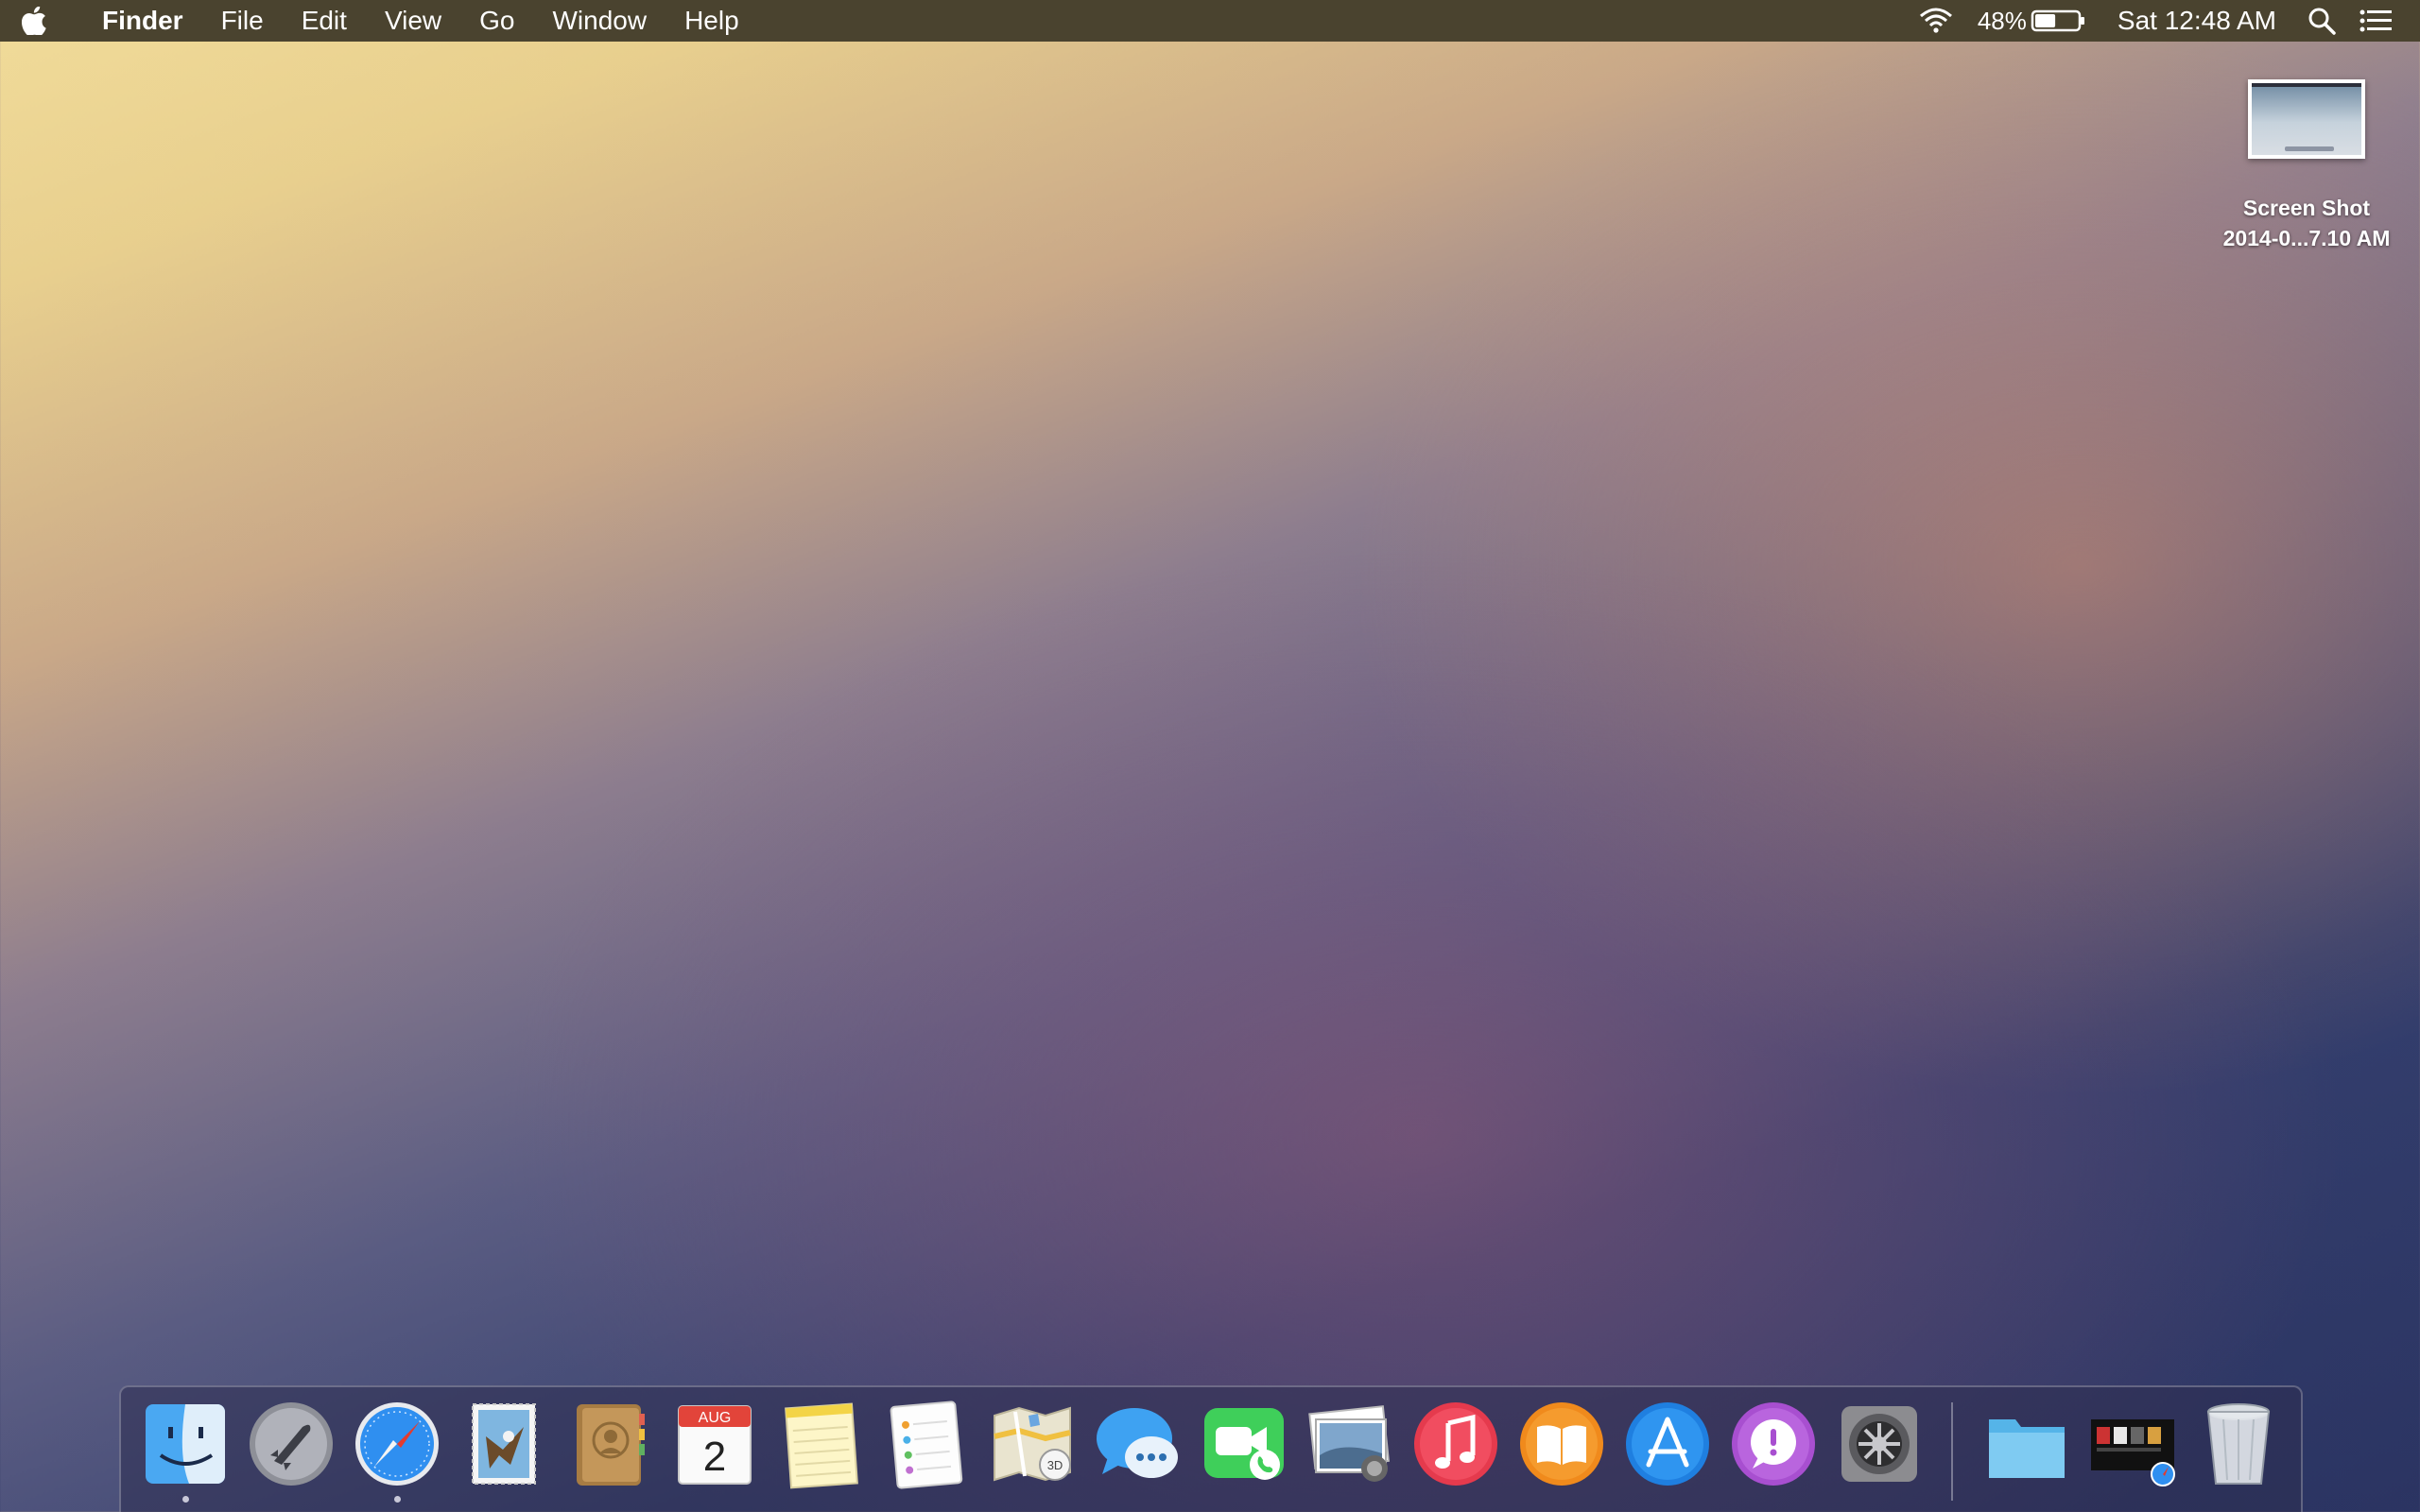 This screenshot has height=1512, width=2420. Describe the element at coordinates (185, 1444) in the screenshot. I see `finder-icon` at that location.